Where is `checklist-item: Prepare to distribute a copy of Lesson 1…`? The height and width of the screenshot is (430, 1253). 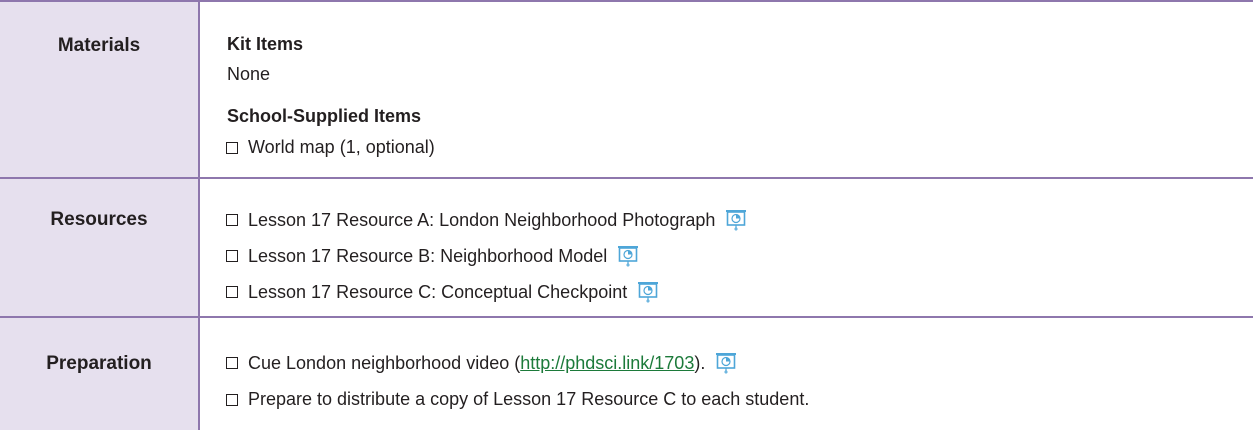 checklist-item: Prepare to distribute a copy of Lesson 1… is located at coordinates (517, 399).